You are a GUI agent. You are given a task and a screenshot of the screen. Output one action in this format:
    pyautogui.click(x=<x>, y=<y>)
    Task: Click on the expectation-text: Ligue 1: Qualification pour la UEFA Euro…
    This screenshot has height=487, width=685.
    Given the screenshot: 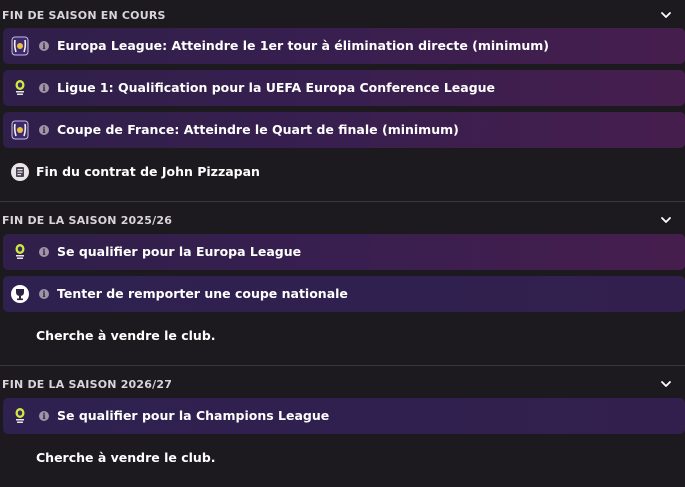 What is the action you would take?
    pyautogui.click(x=276, y=87)
    